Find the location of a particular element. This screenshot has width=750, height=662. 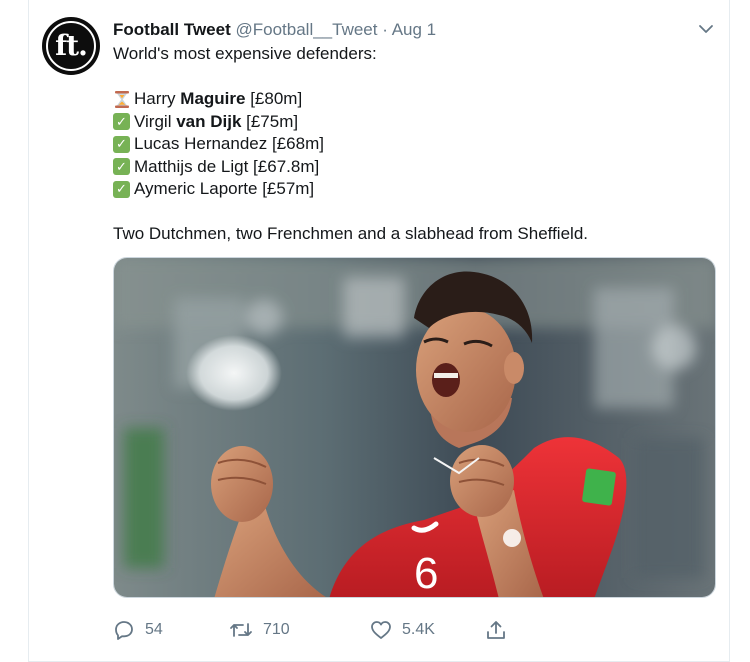

like-count: 5.4K is located at coordinates (418, 629).